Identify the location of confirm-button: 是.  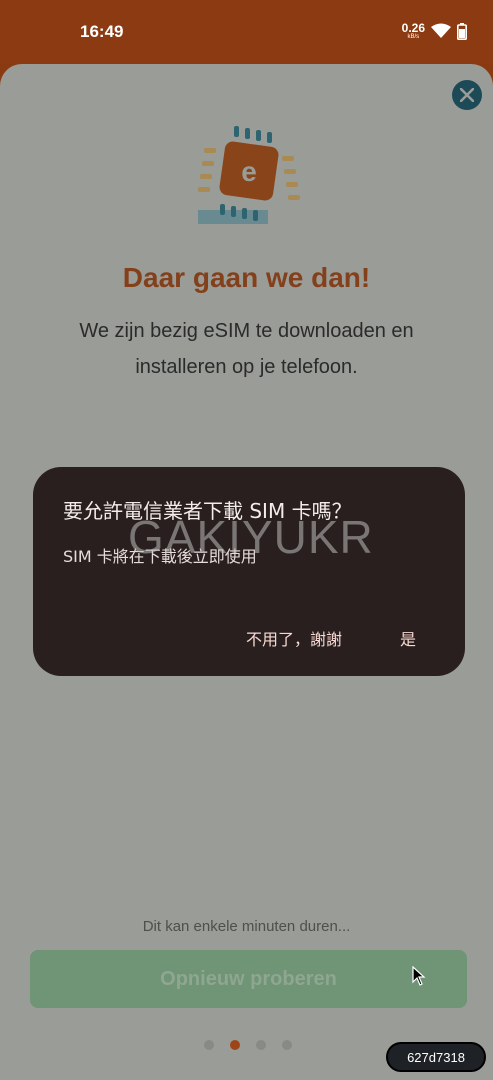
(408, 638).